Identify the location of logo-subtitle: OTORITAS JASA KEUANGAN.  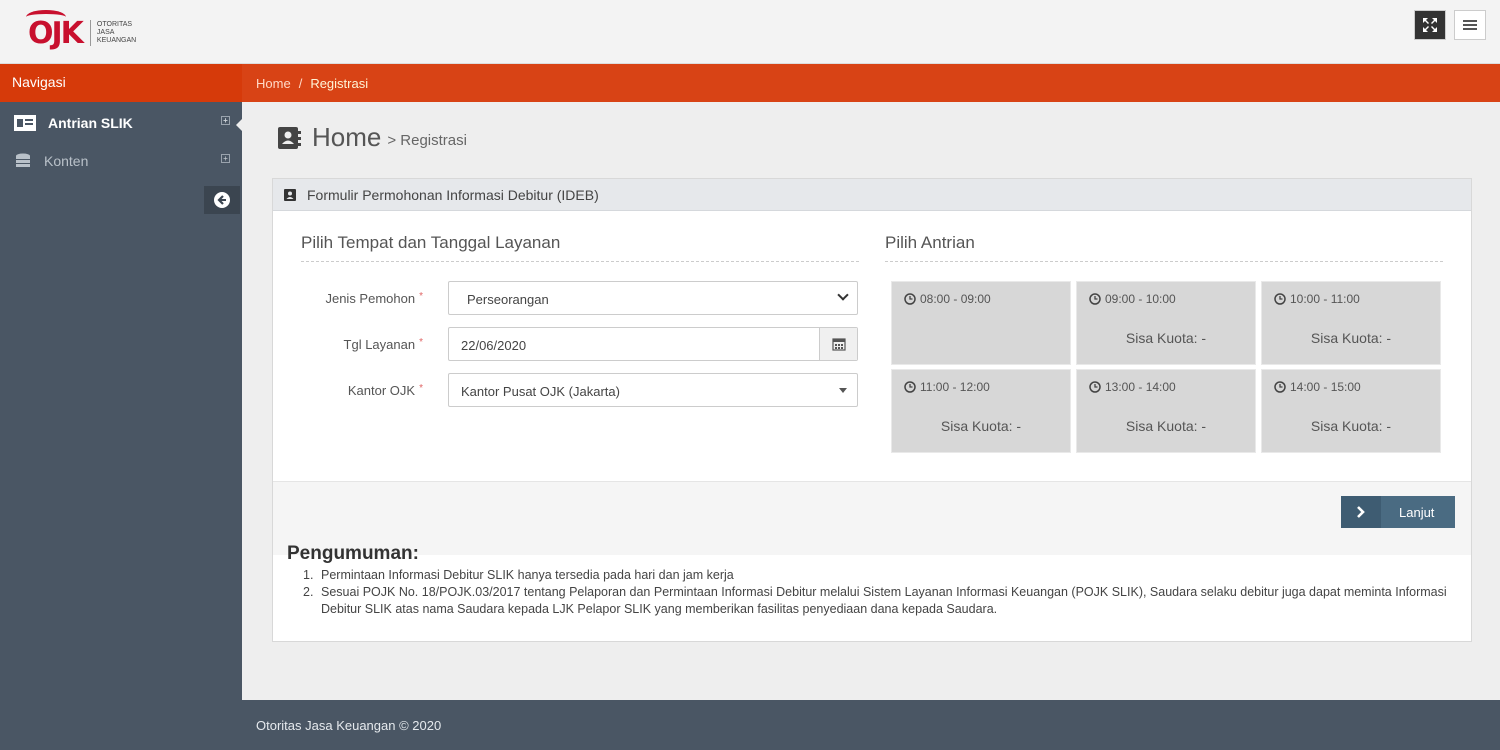
(116, 33).